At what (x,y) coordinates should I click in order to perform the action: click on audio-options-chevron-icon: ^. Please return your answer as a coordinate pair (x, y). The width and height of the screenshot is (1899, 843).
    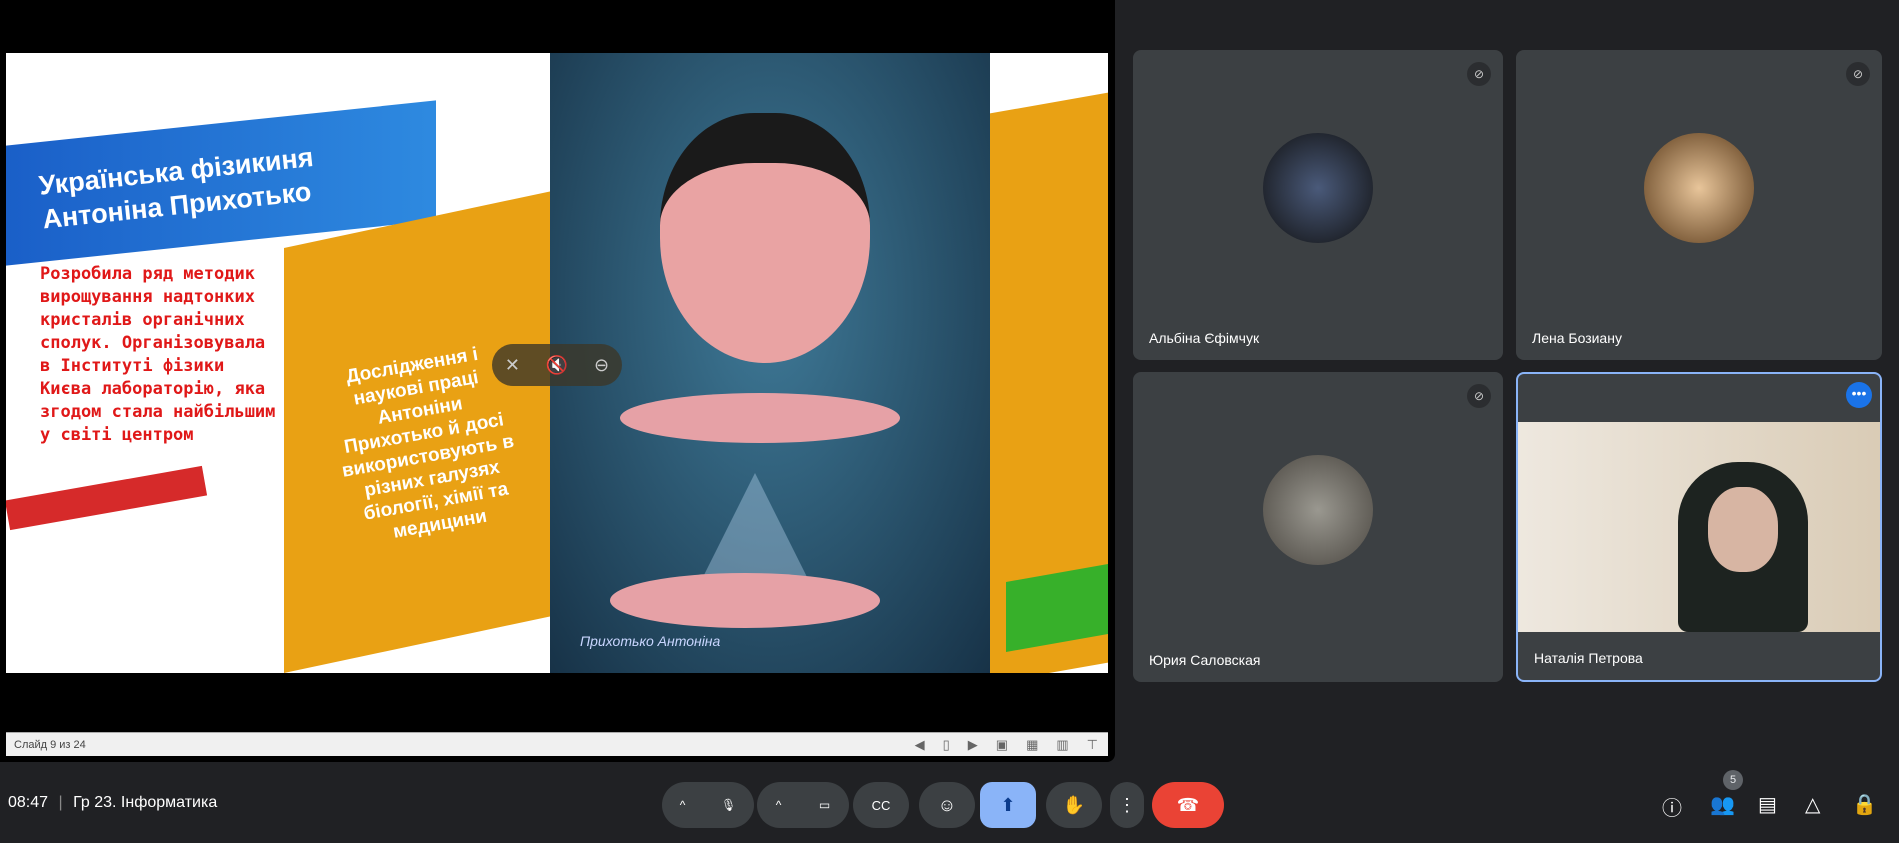
    Looking at the image, I should click on (683, 805).